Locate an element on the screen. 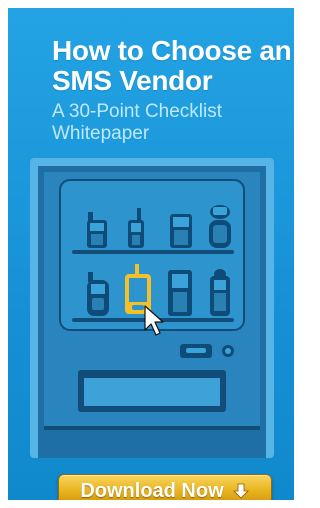  coin-slot-opening is located at coordinates (196, 350).